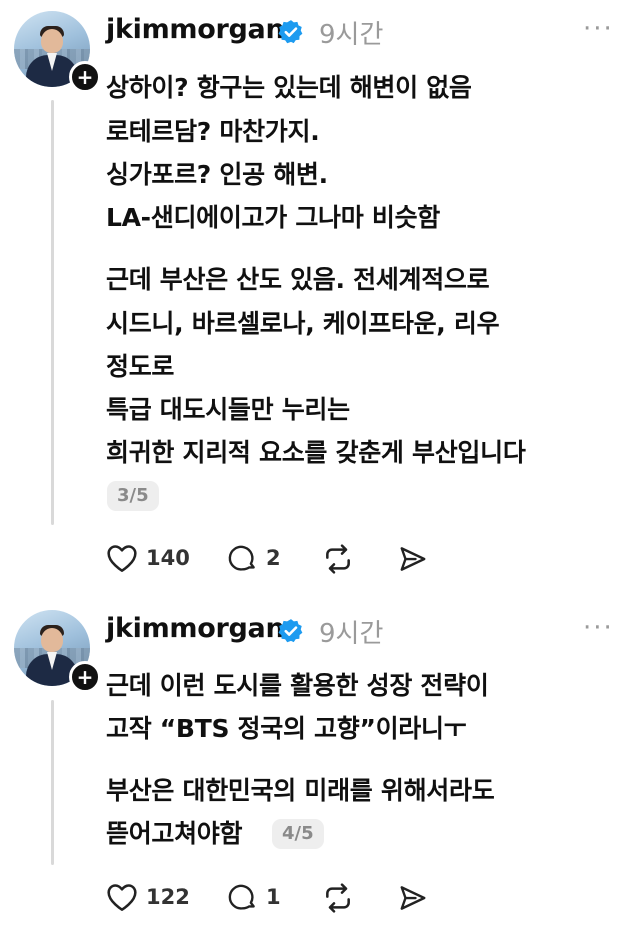  Describe the element at coordinates (300, 790) in the screenshot. I see `post-text-line: 부산은 대한민국의 미래를 위해서라도` at that location.